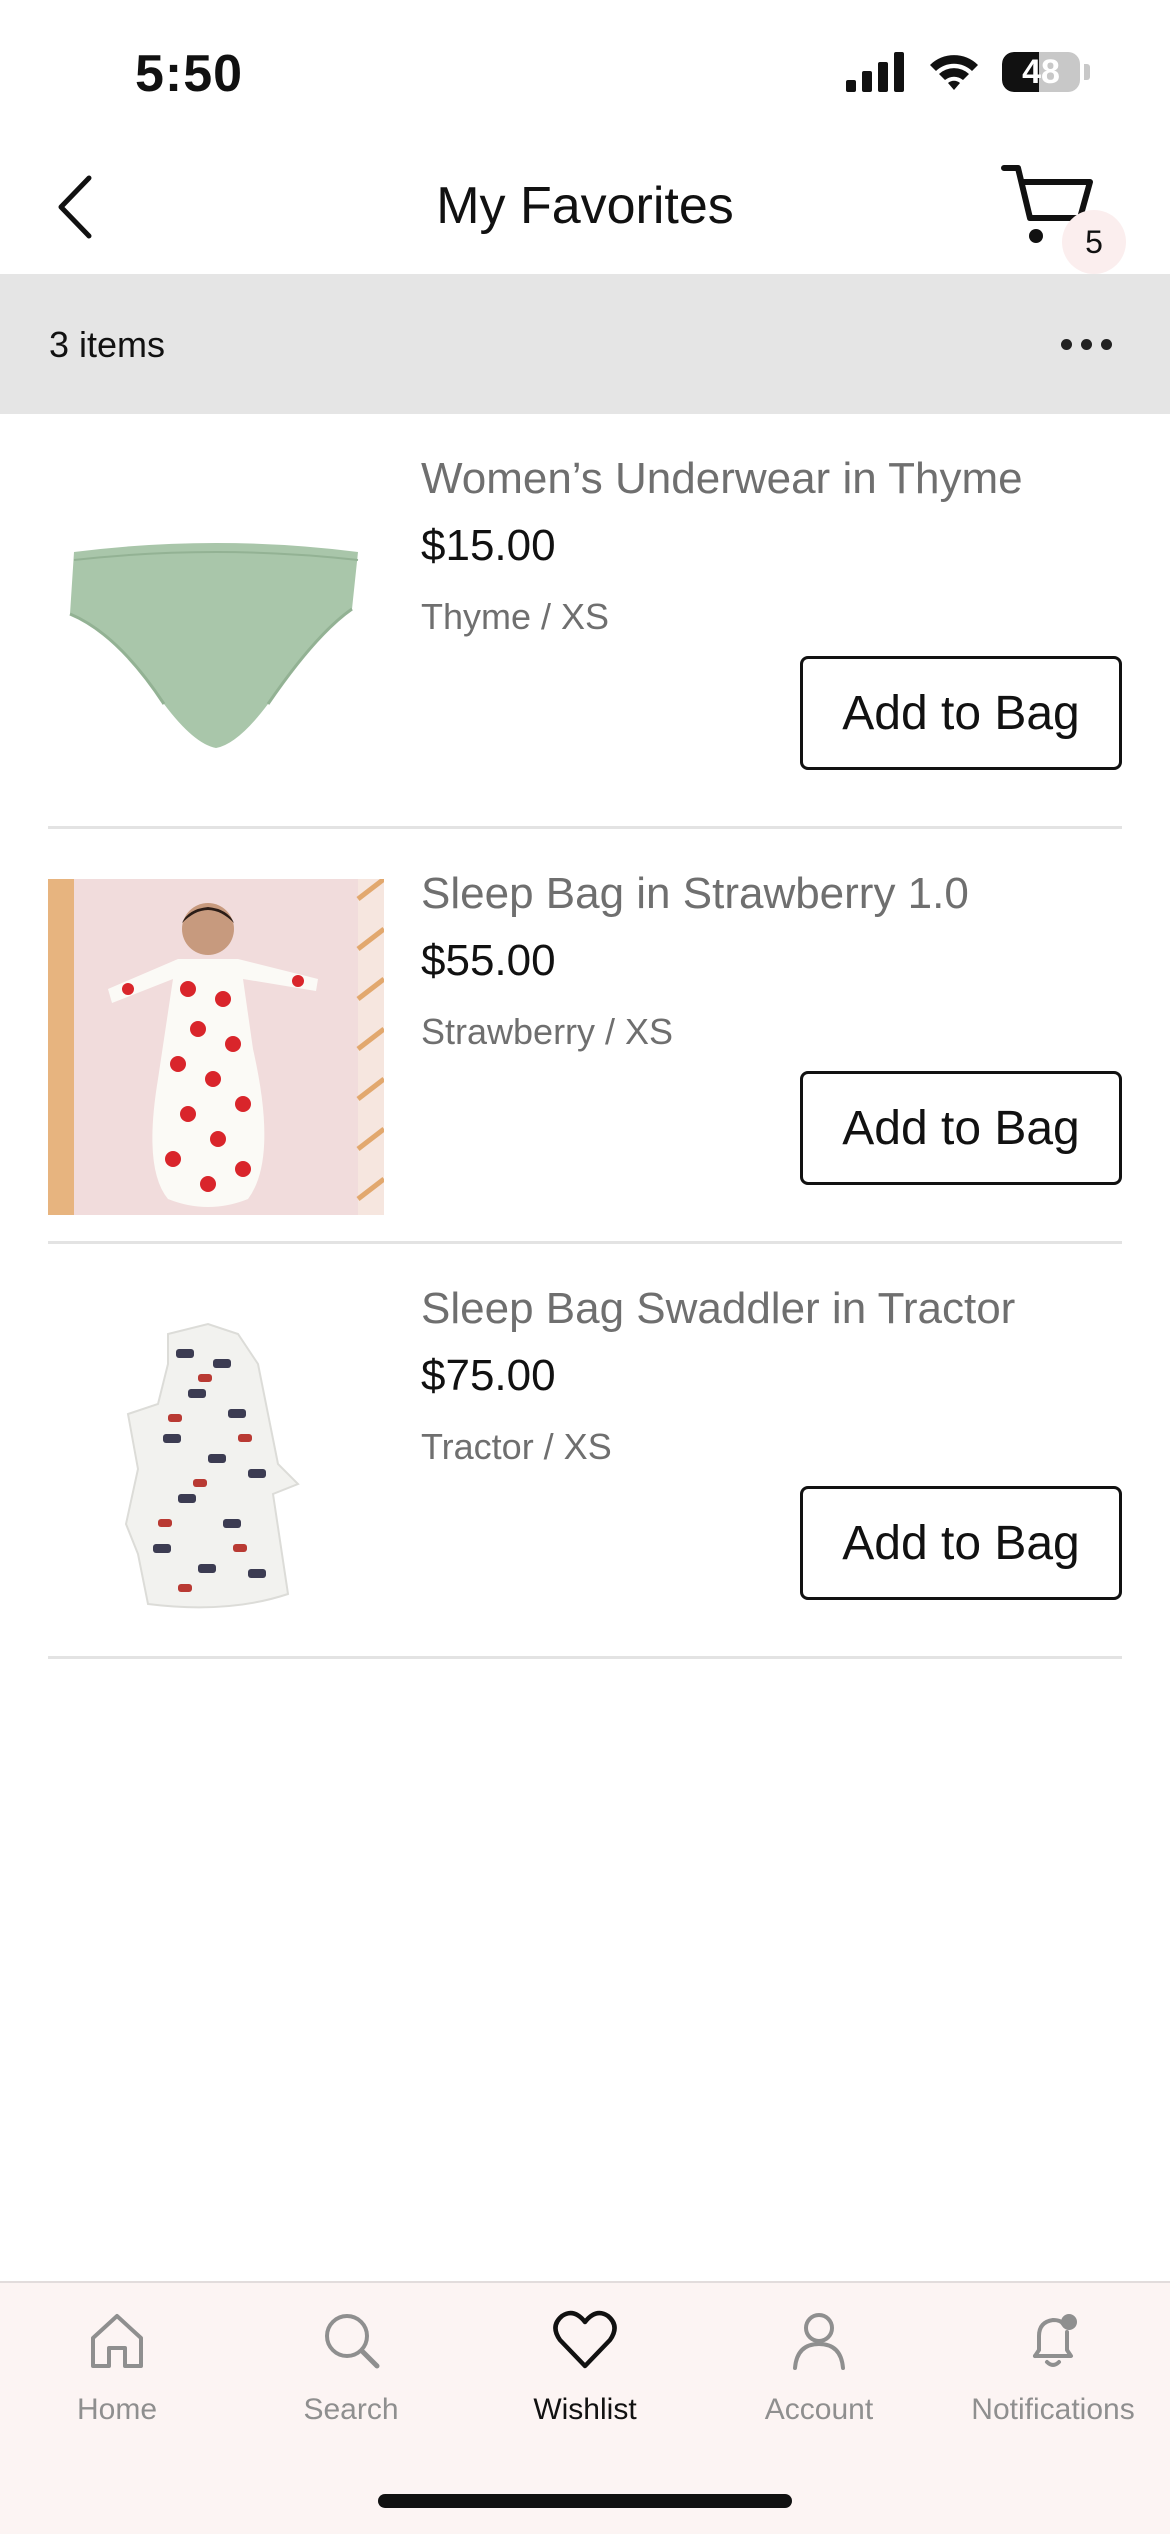 This screenshot has width=1170, height=2534. What do you see at coordinates (722, 479) in the screenshot?
I see `product-name: Women’s Underwear in Thyme` at bounding box center [722, 479].